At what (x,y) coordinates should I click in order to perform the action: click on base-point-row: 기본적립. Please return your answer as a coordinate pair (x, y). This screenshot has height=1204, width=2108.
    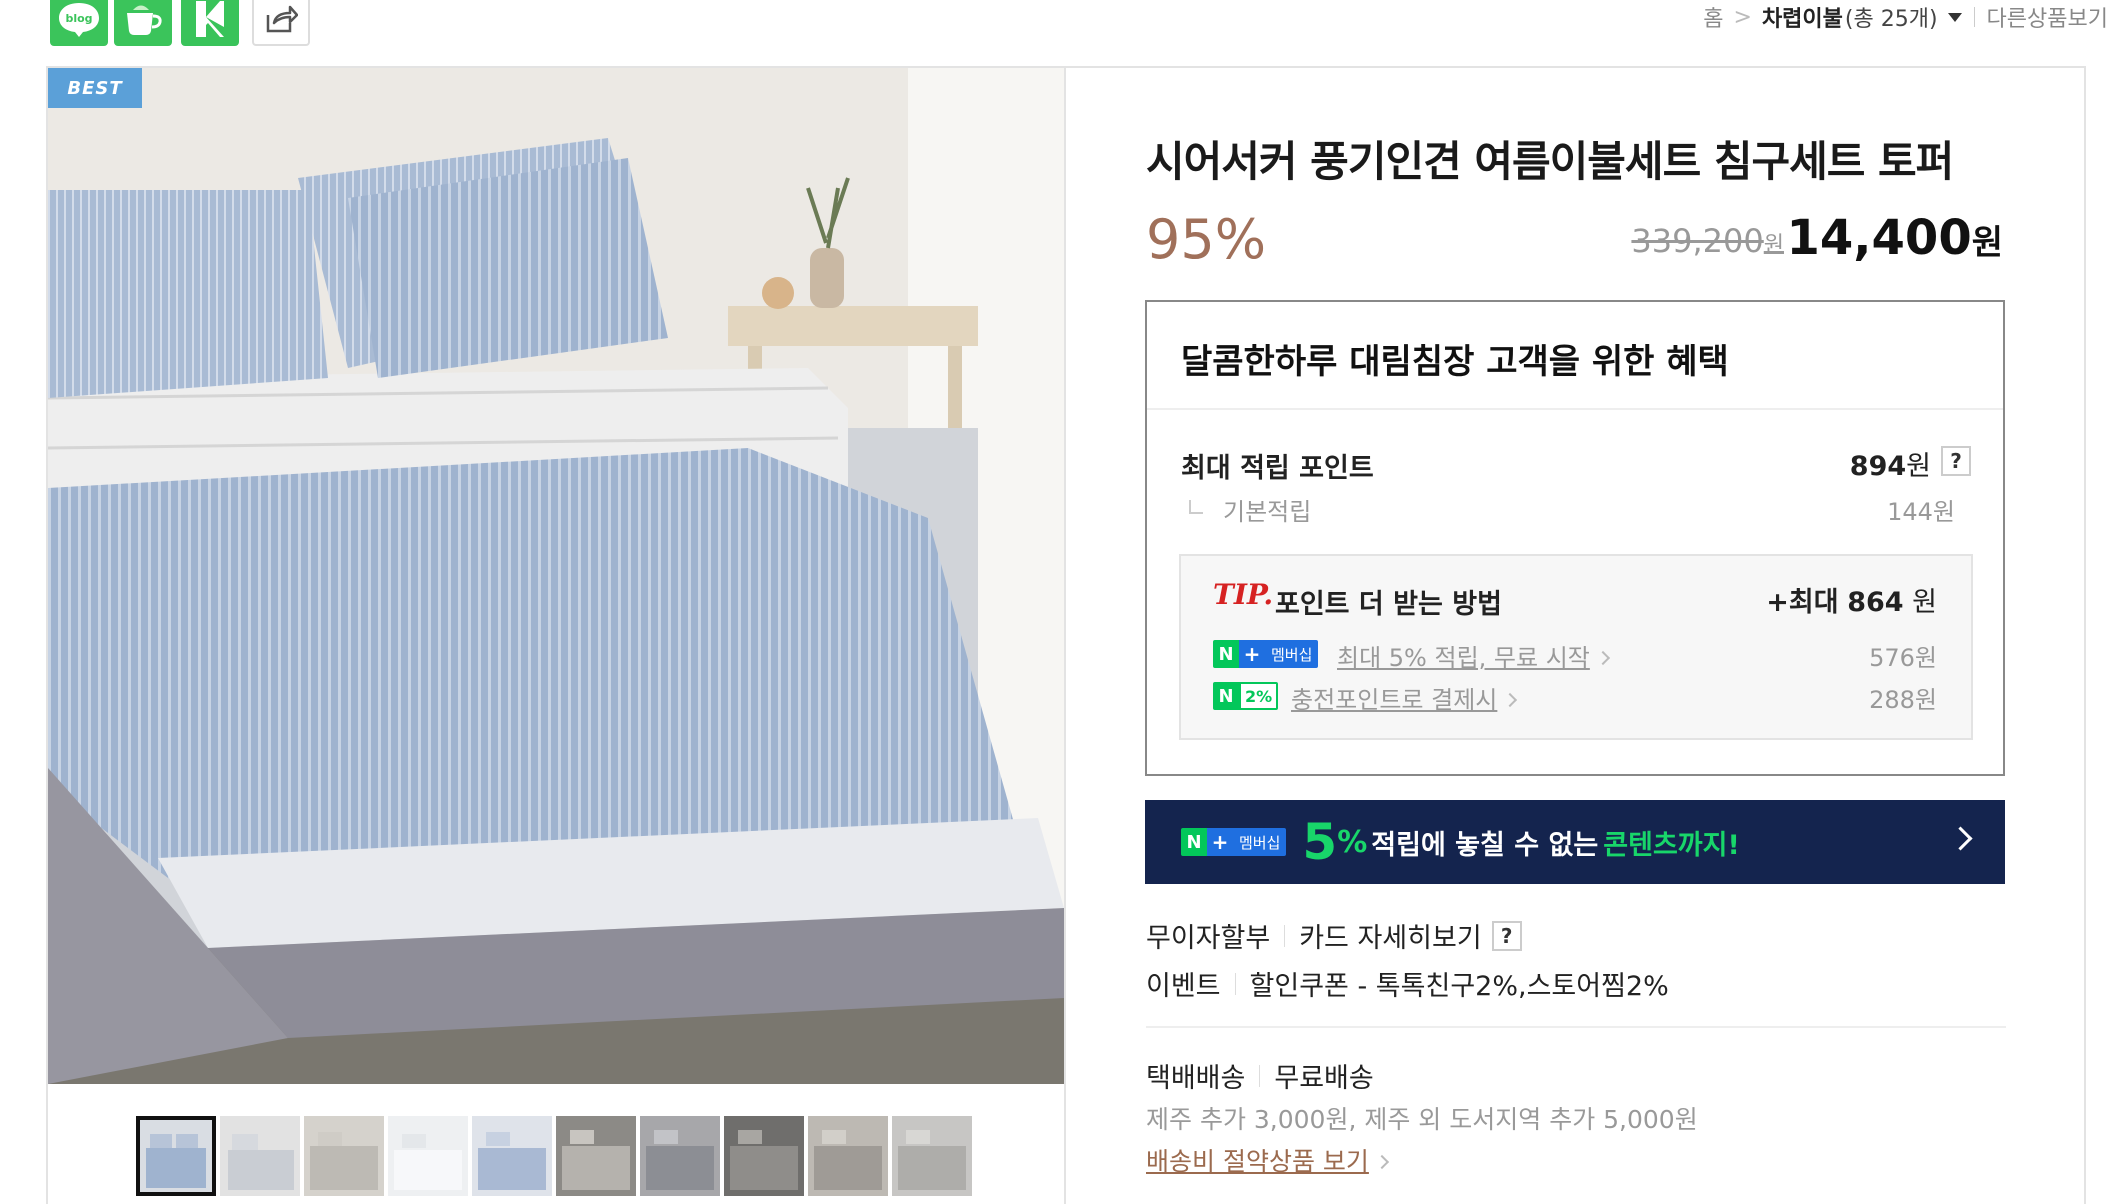
    Looking at the image, I should click on (1246, 509).